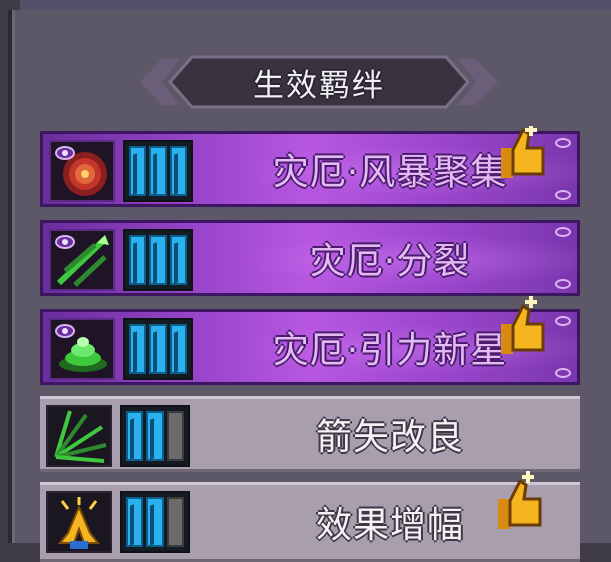 The height and width of the screenshot is (562, 611). What do you see at coordinates (390, 261) in the screenshot?
I see `bond-name: 灾厄·分裂` at bounding box center [390, 261].